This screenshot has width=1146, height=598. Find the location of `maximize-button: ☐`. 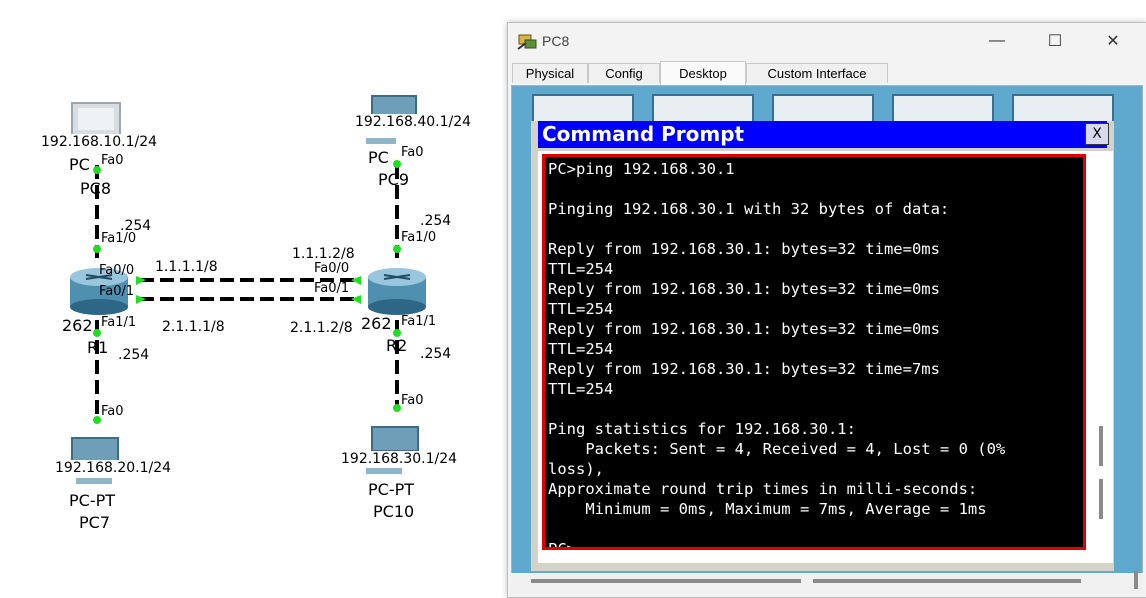

maximize-button: ☐ is located at coordinates (1055, 41).